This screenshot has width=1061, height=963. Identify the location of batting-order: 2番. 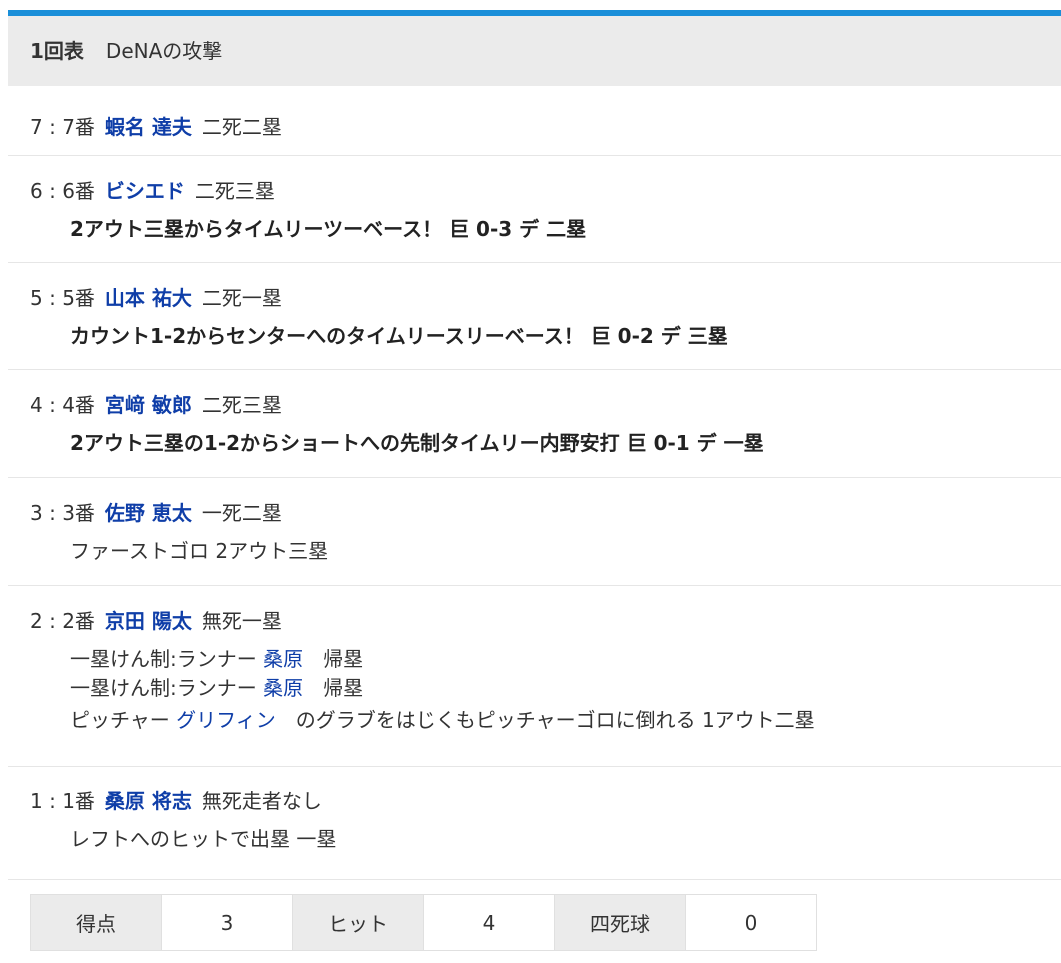
(78, 621).